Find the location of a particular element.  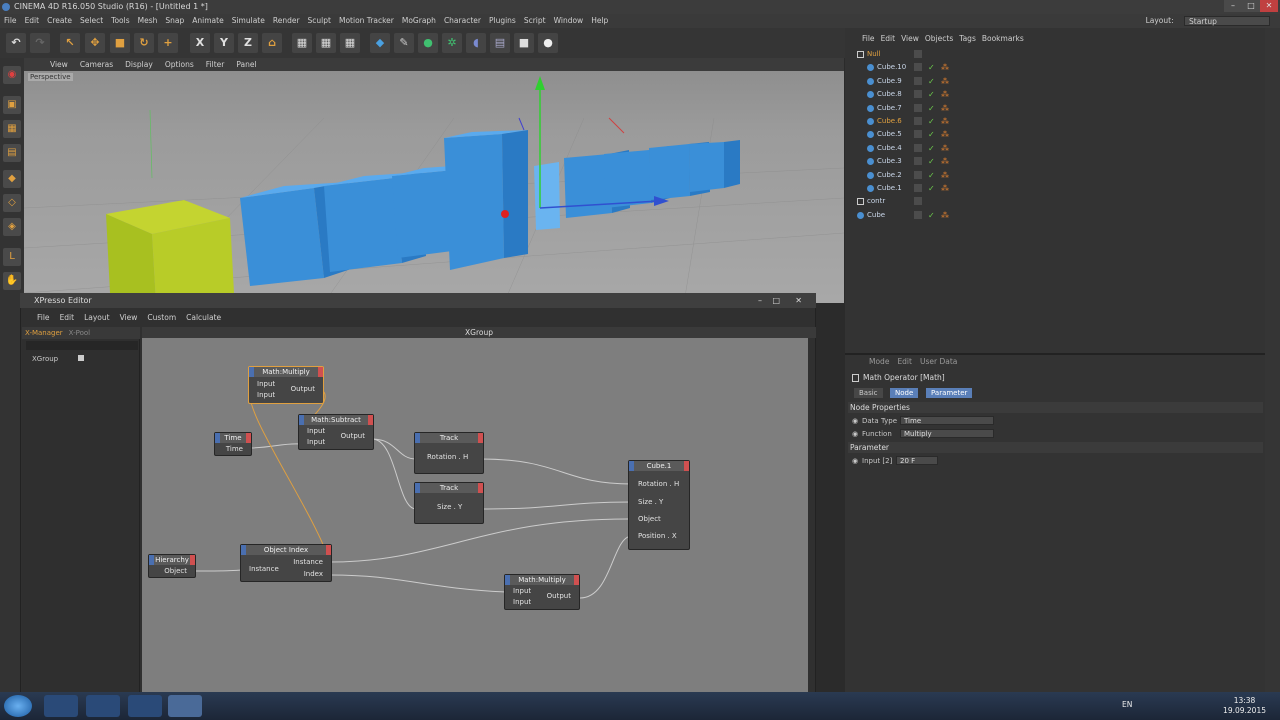

menu-animate: Animate is located at coordinates (207, 21).